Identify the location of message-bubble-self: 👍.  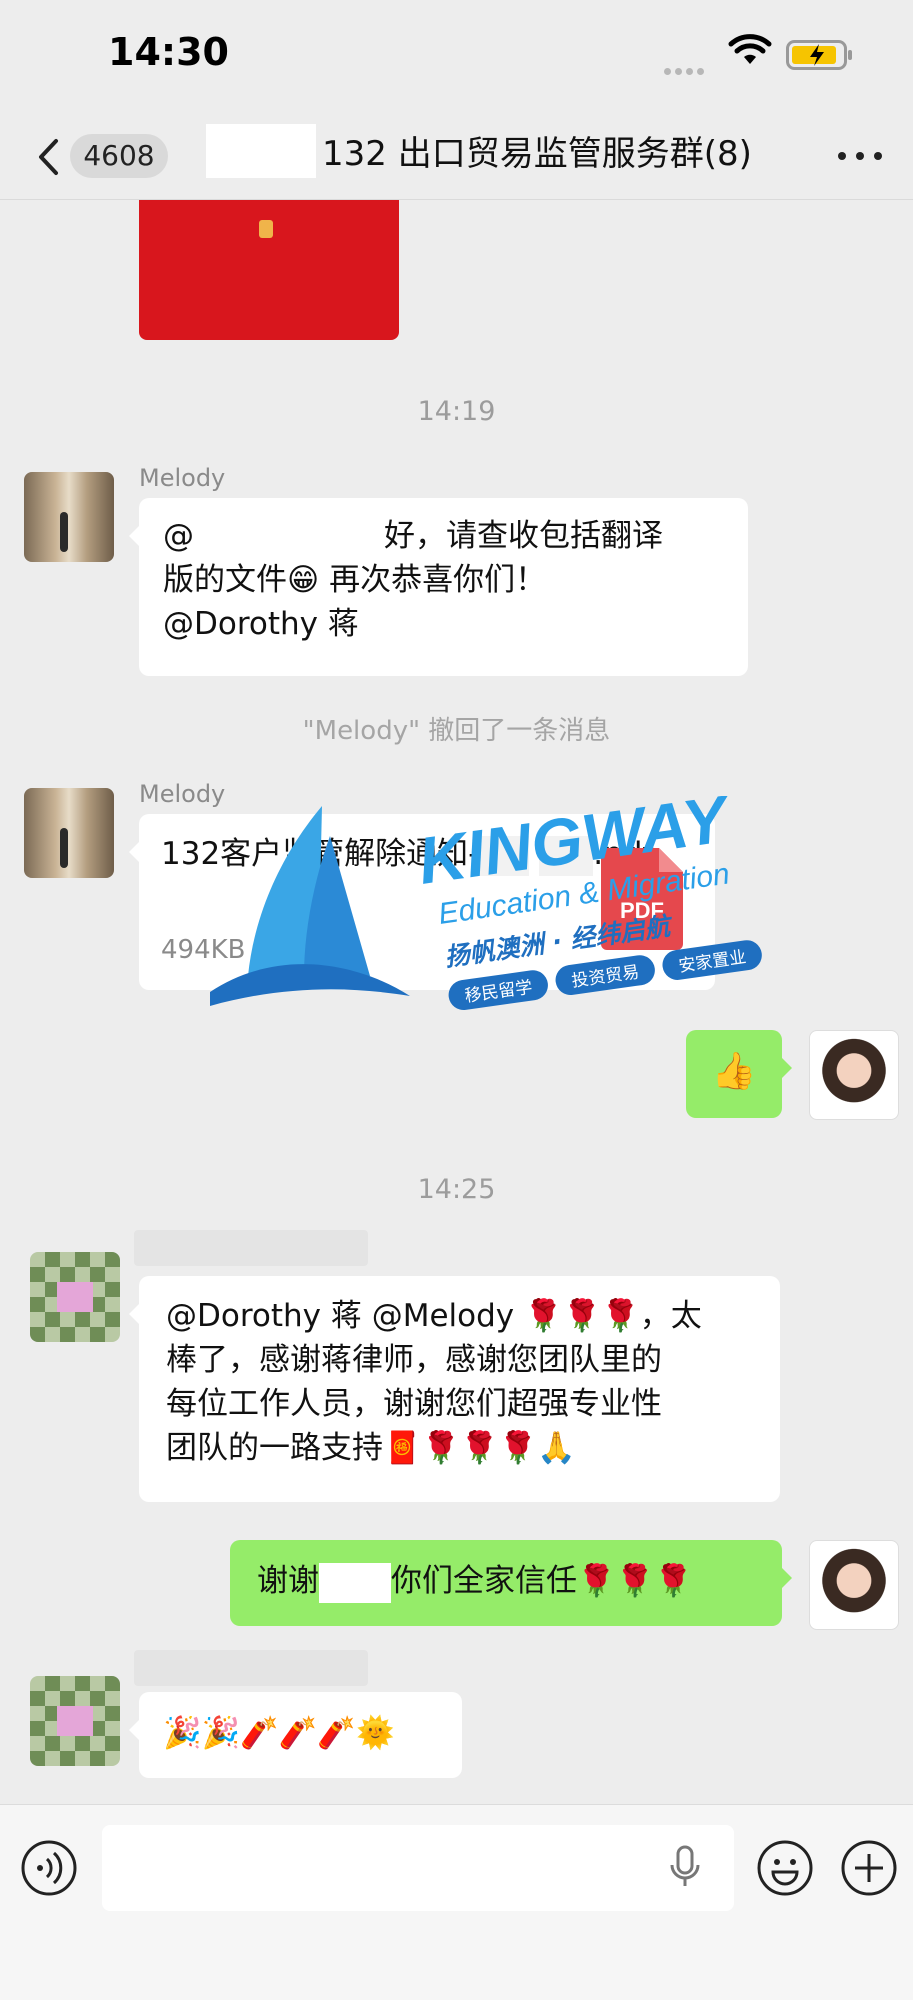
(739, 1074).